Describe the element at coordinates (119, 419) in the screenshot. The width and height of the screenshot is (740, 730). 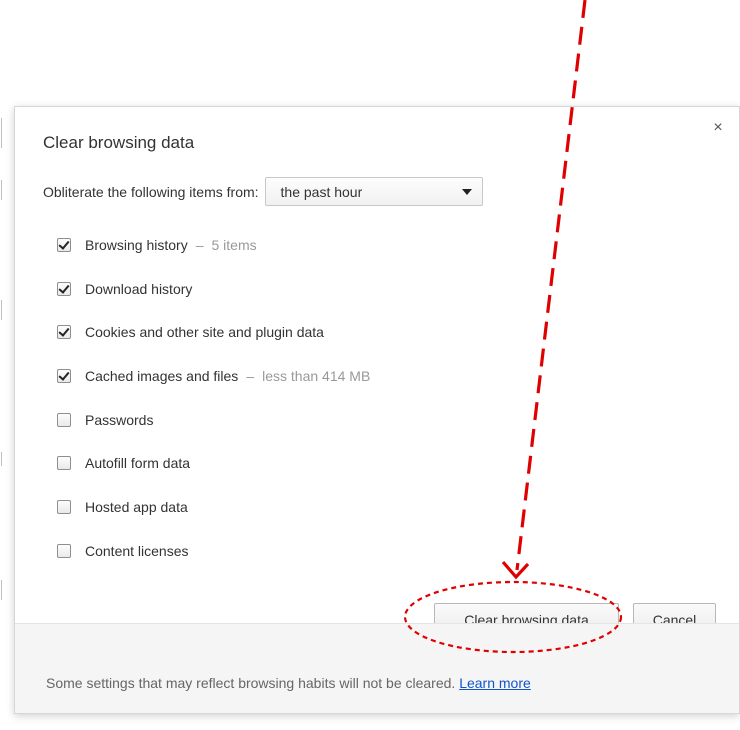
I see `checkbox-label: Passwords` at that location.